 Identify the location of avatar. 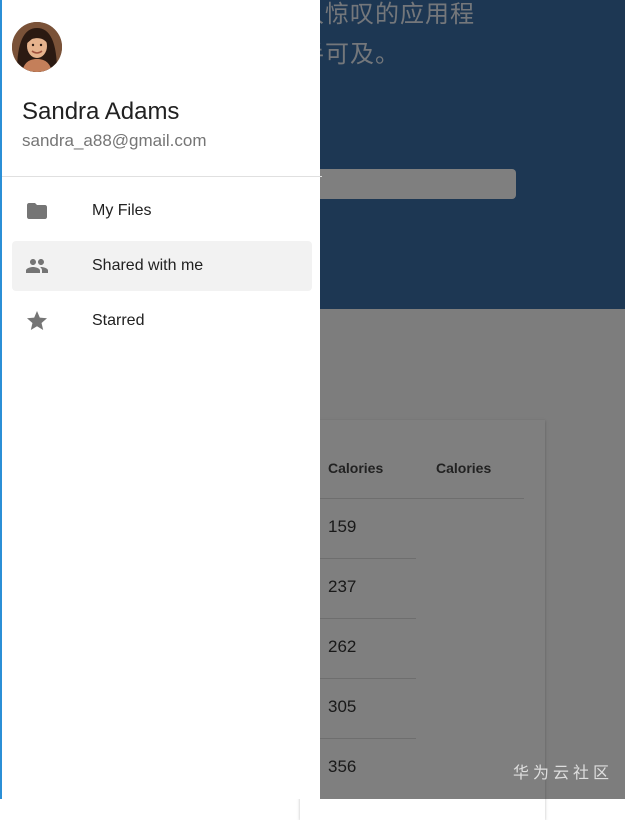
(37, 47).